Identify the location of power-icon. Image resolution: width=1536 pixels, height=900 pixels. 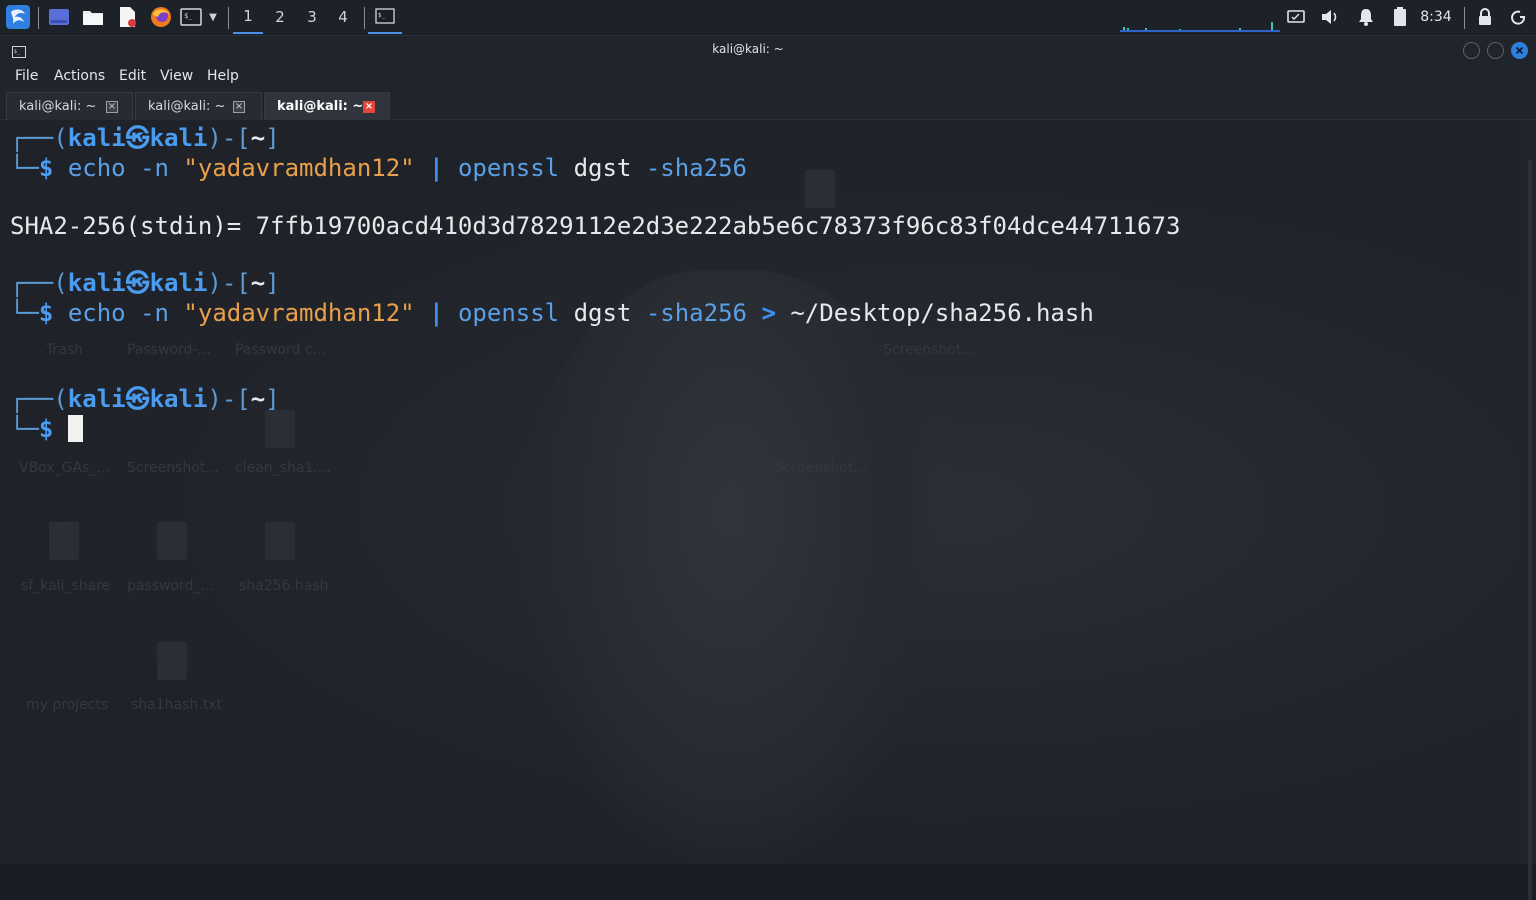
(1518, 17).